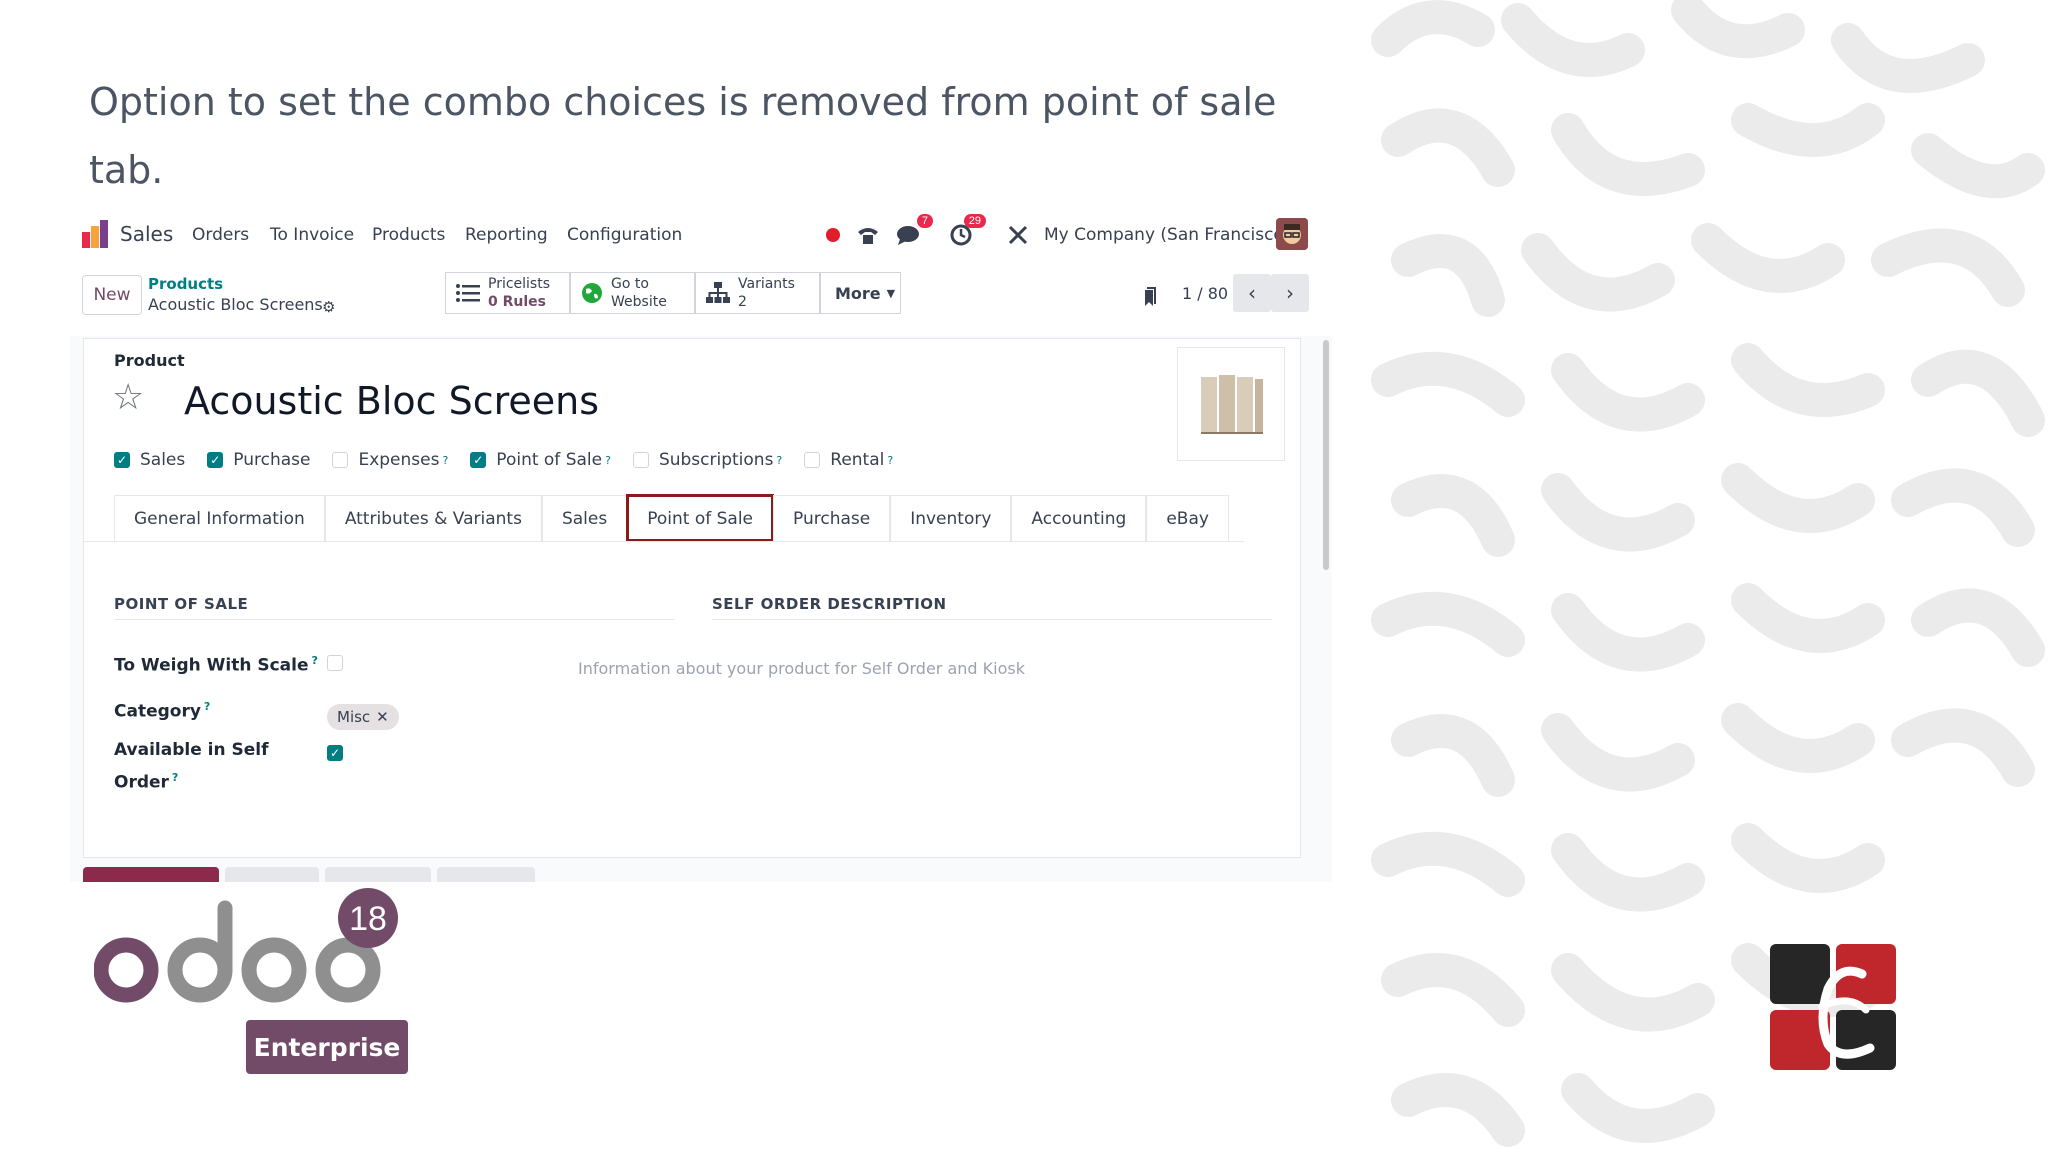 The image size is (2048, 1152). Describe the element at coordinates (163, 460) in the screenshot. I see `checkbox-label: Sales` at that location.